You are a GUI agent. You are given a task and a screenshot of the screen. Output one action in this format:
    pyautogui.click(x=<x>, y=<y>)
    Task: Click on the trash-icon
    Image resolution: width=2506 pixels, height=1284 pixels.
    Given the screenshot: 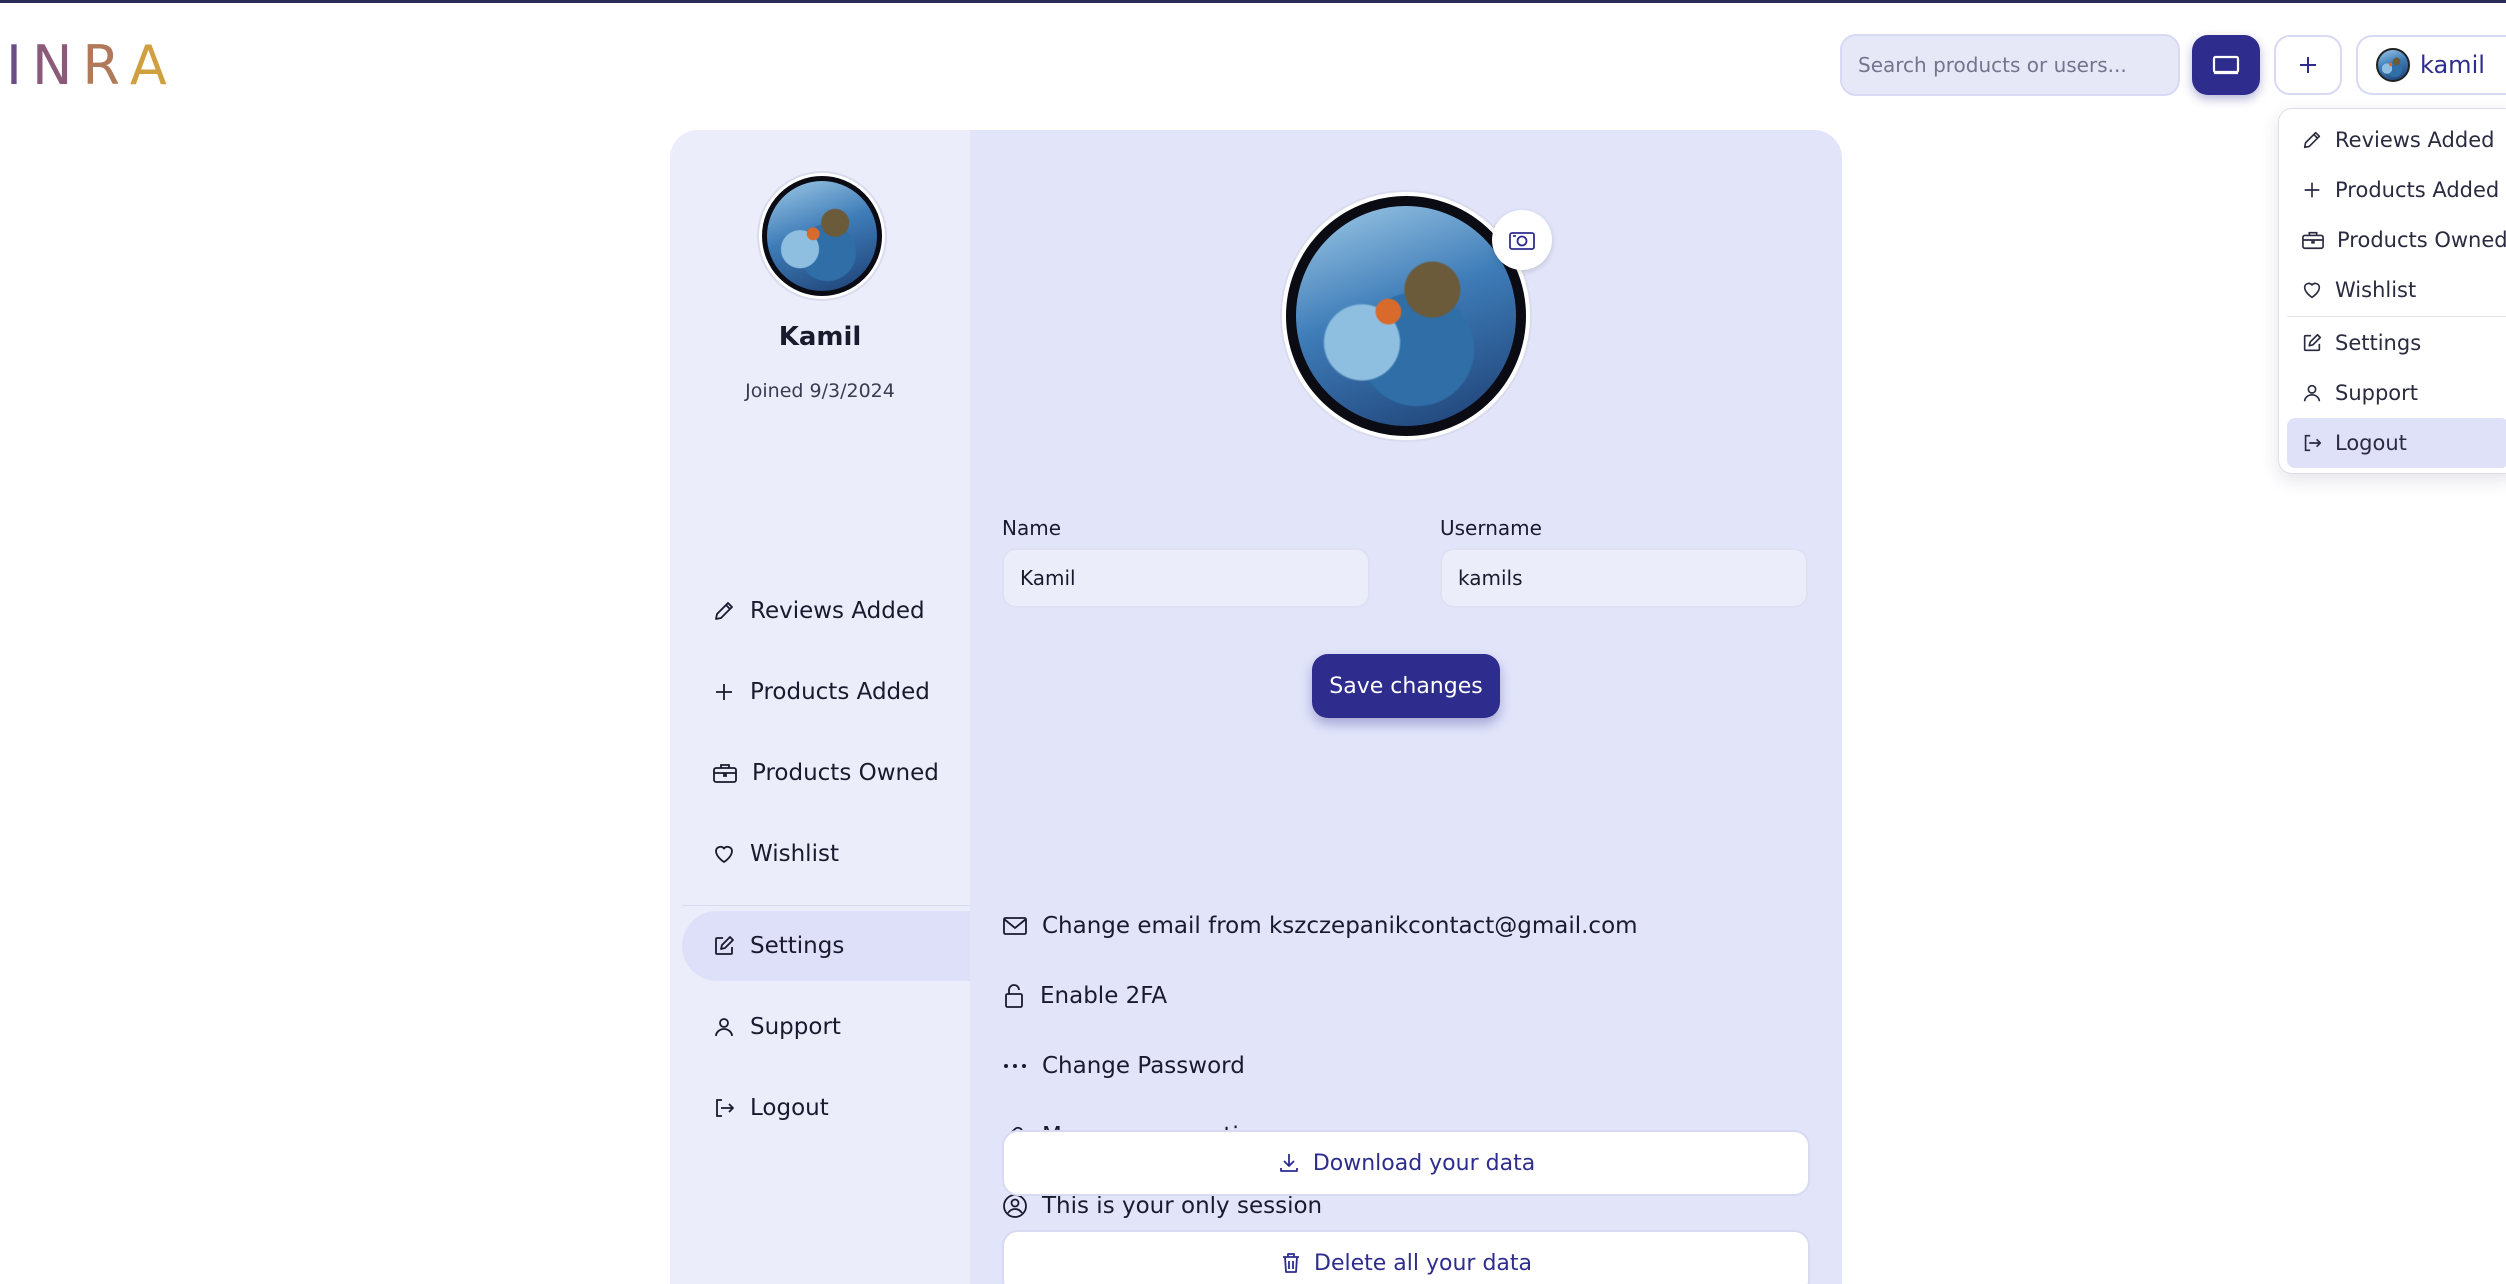 What is the action you would take?
    pyautogui.click(x=1291, y=1263)
    